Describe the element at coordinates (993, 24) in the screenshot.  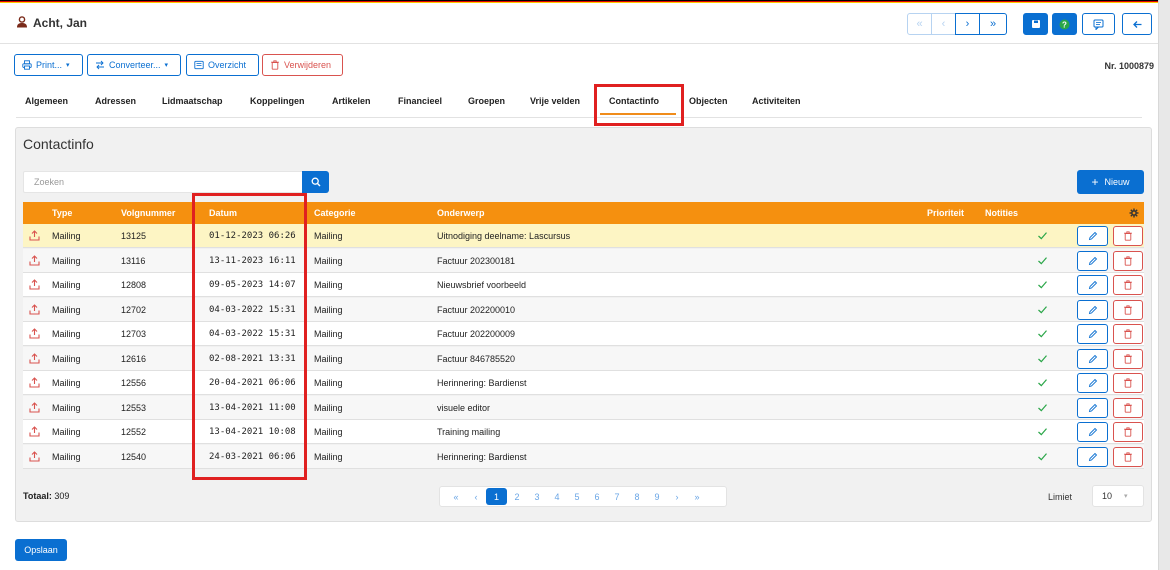
I see `last-record-button: »` at that location.